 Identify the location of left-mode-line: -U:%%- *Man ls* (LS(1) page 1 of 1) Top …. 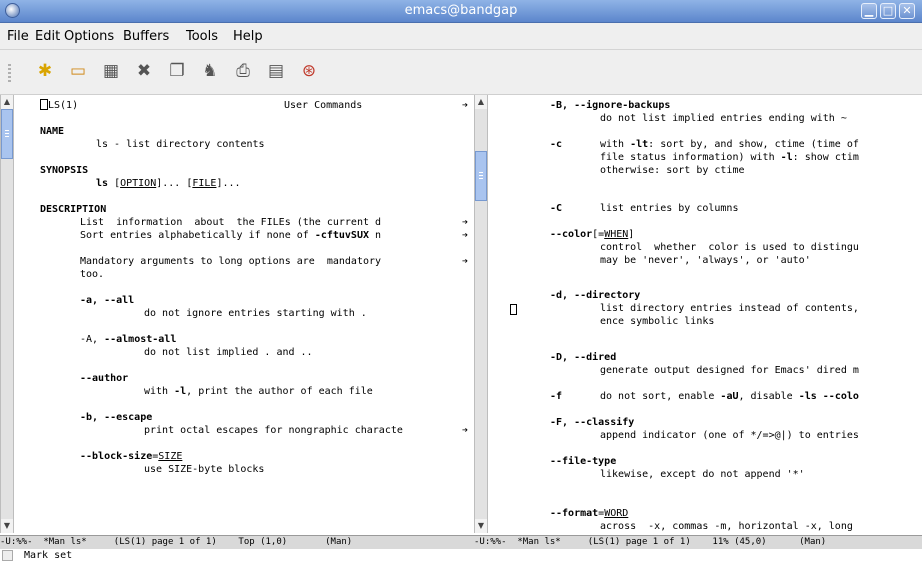
(237, 542).